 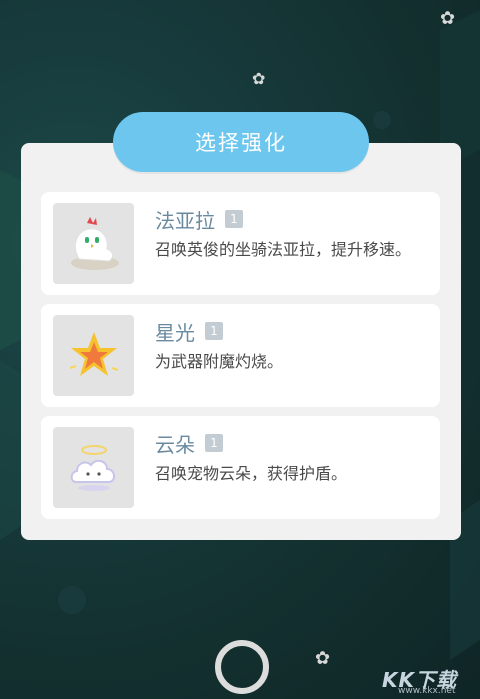 What do you see at coordinates (427, 691) in the screenshot?
I see `watermark-url: www.kkx.net` at bounding box center [427, 691].